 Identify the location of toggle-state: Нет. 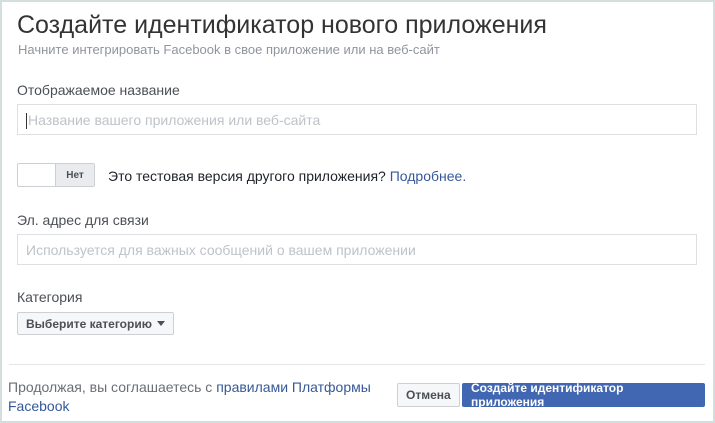
(74, 175).